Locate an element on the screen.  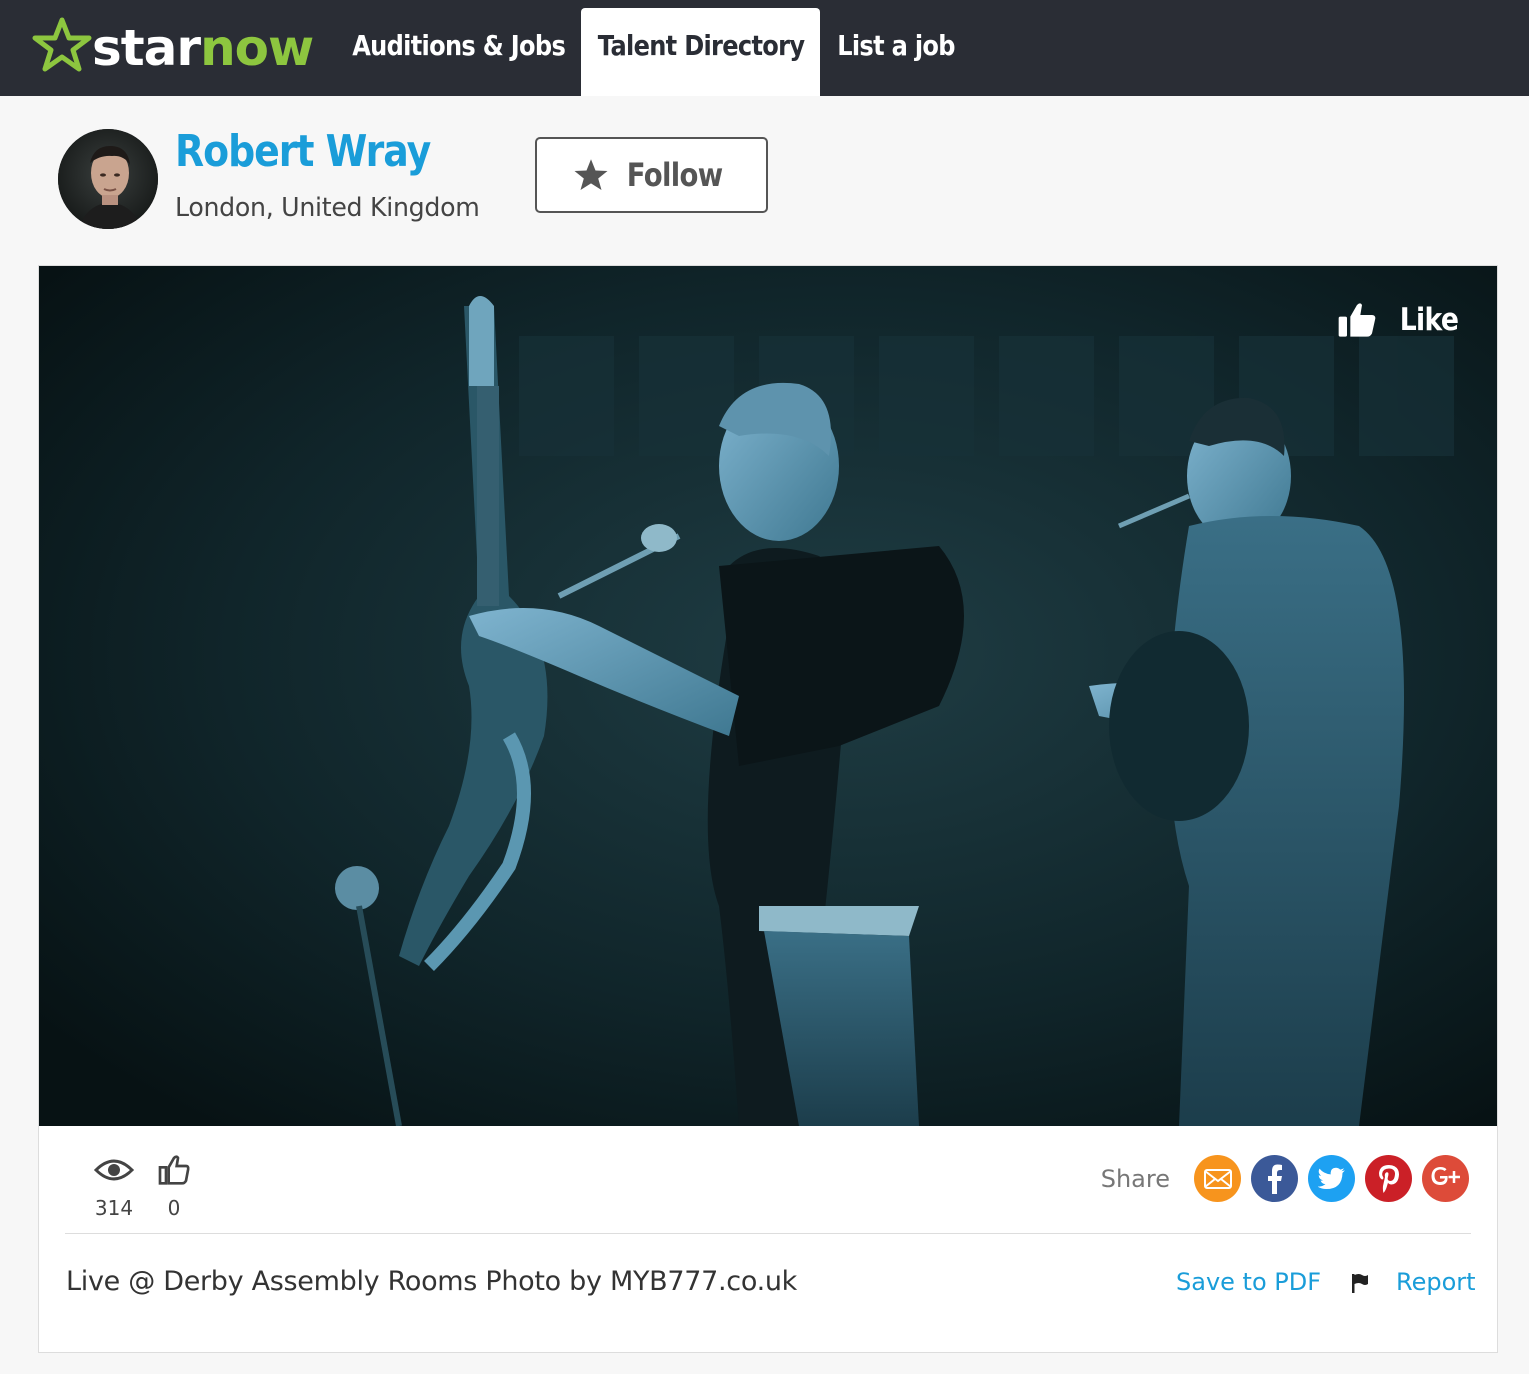
share-bar: Share is located at coordinates (1285, 1178).